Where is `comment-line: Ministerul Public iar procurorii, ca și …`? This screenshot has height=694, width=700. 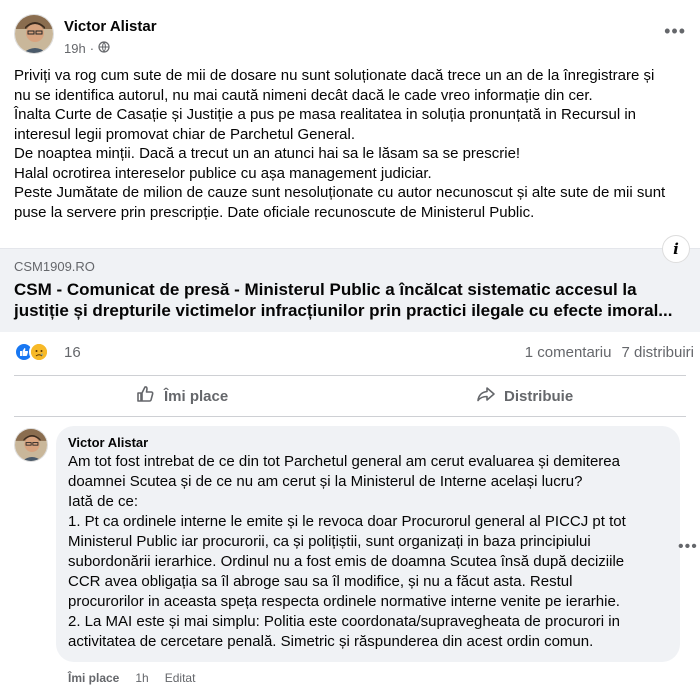 comment-line: Ministerul Public iar procurorii, ca și … is located at coordinates (329, 541).